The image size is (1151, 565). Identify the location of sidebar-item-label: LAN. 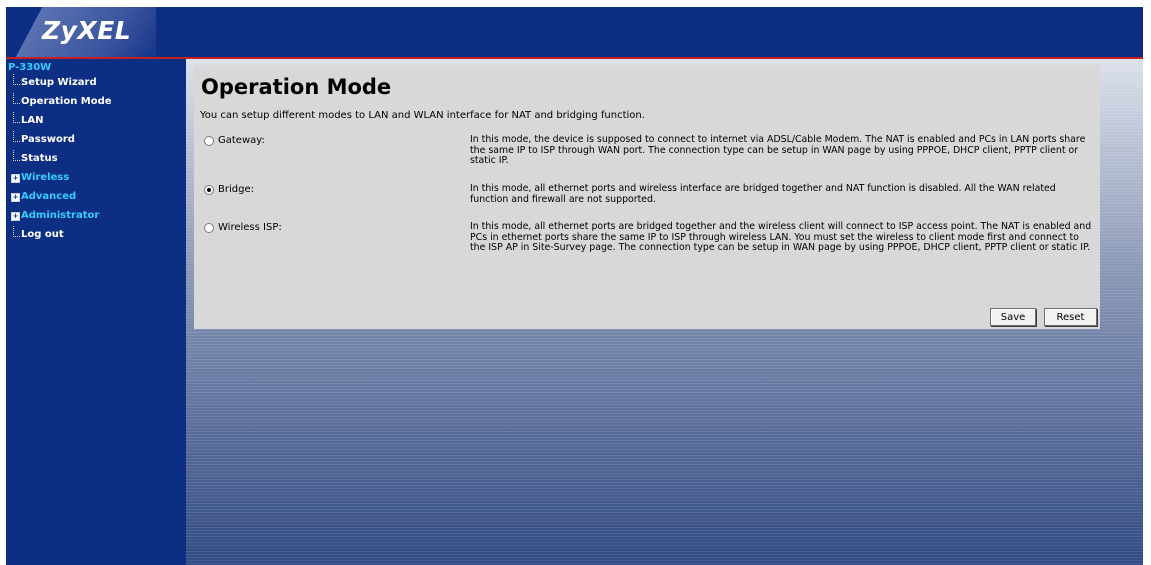
(32, 120).